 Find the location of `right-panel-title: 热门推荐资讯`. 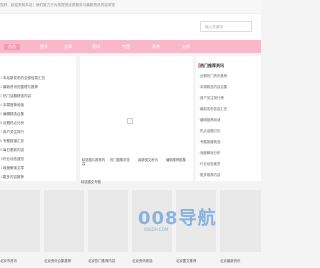

right-panel-title: 热门推荐资讯 is located at coordinates (212, 65).